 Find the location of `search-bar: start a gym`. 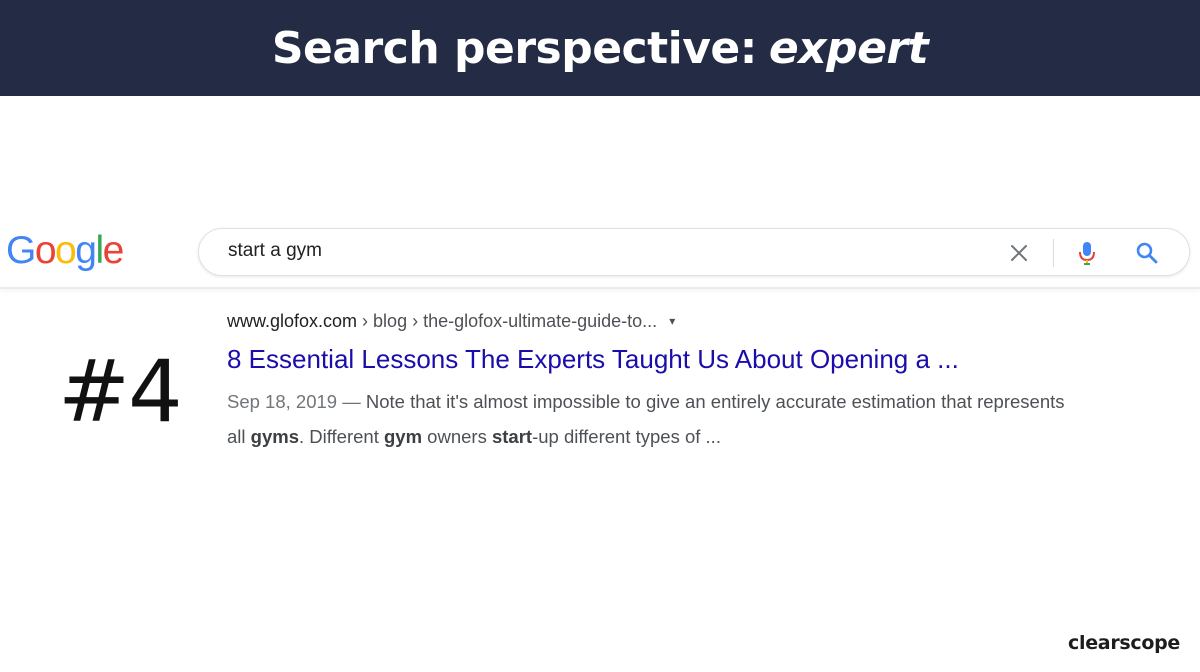

search-bar: start a gym is located at coordinates (694, 252).